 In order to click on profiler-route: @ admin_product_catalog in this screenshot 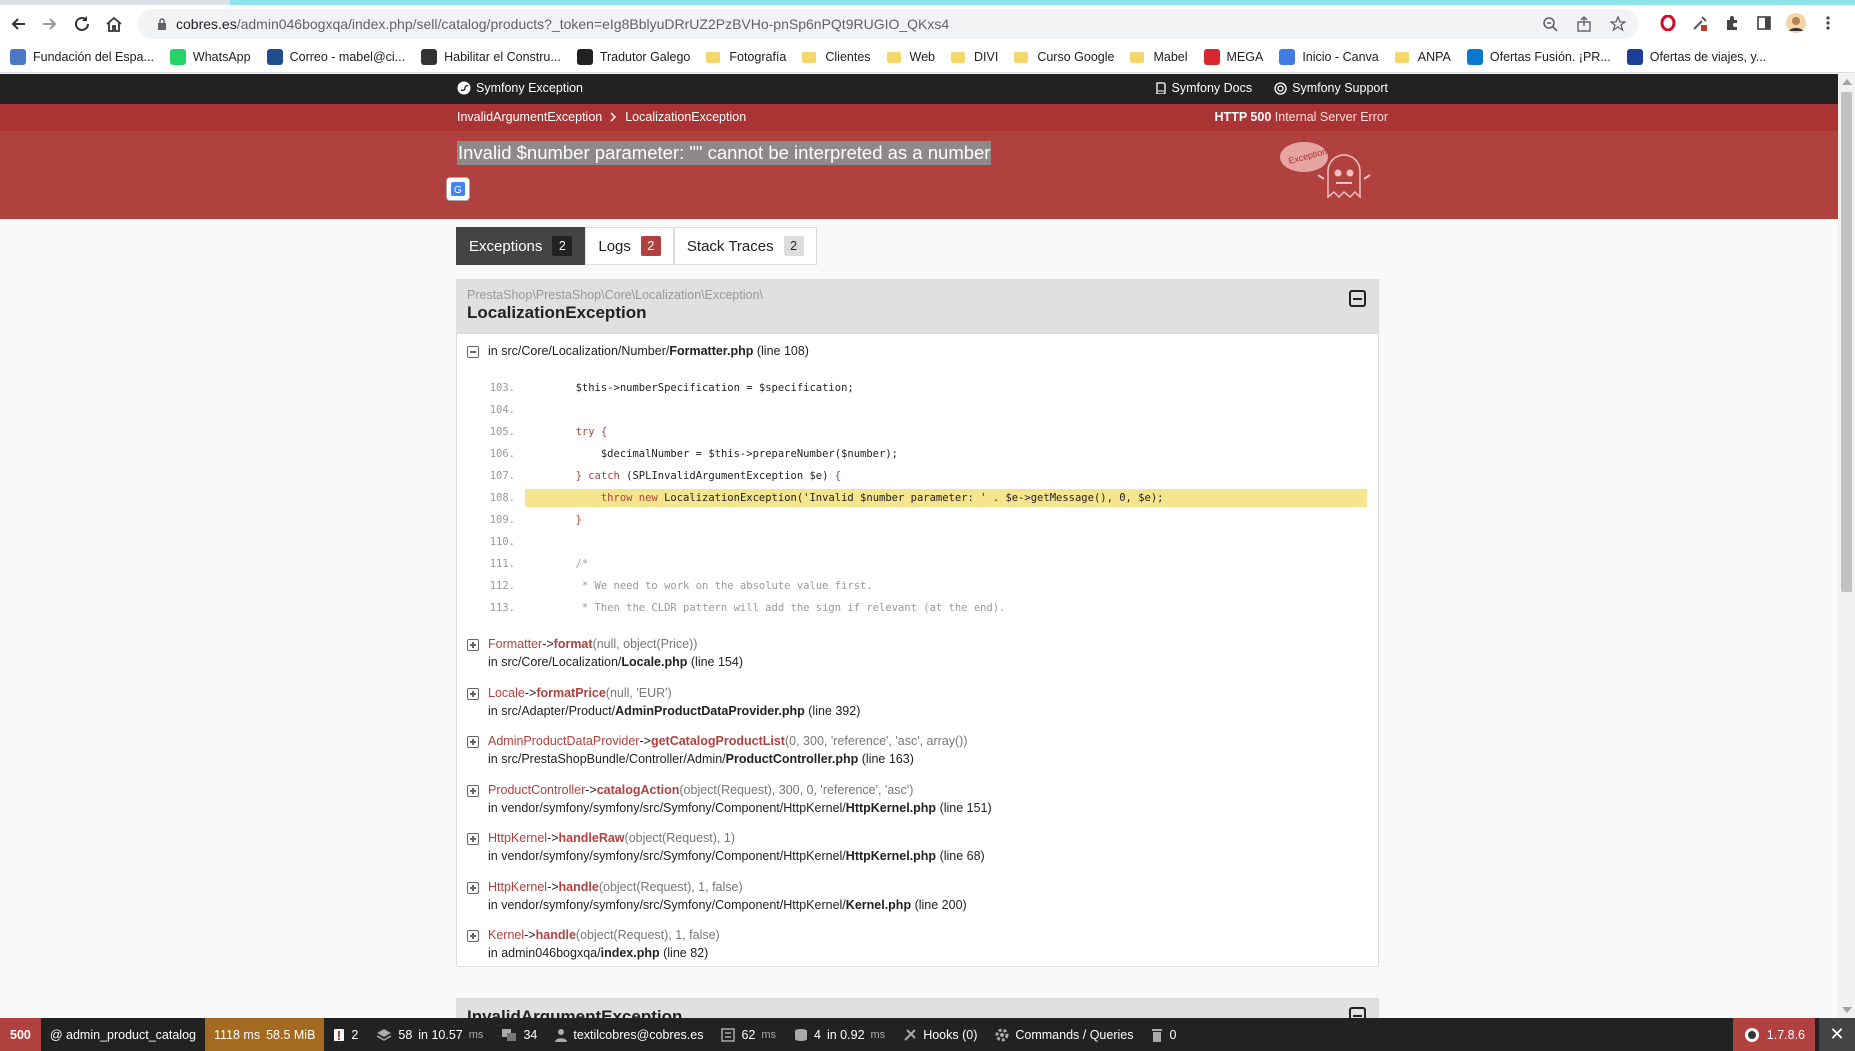, I will do `click(123, 1034)`.